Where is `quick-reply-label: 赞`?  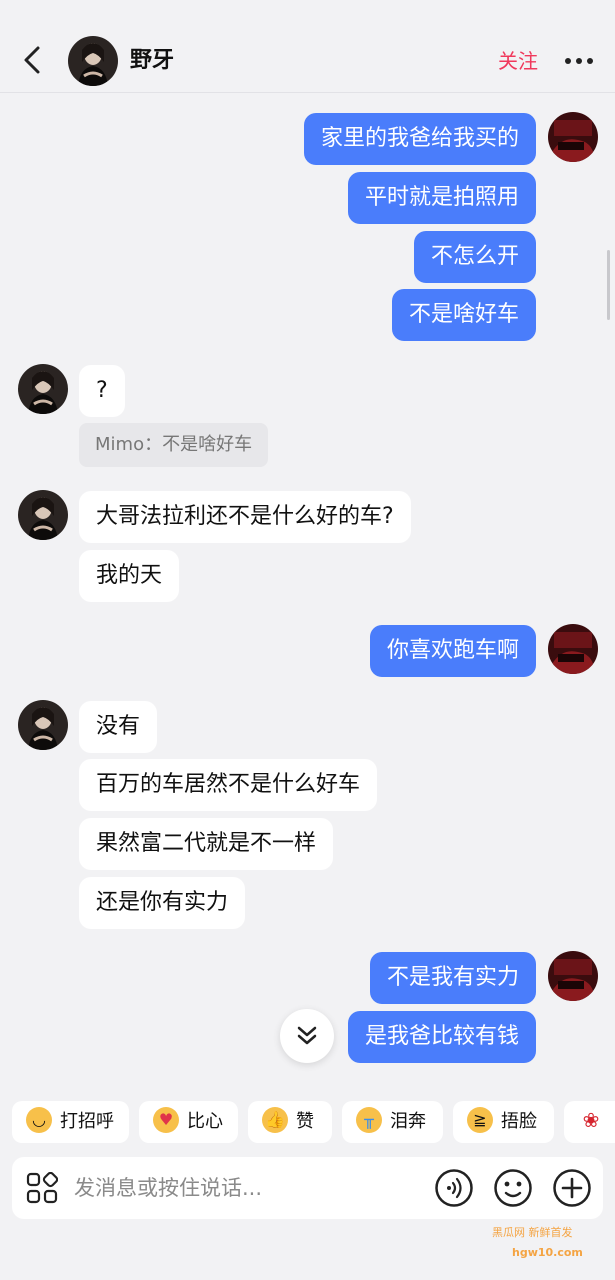
quick-reply-label: 赞 is located at coordinates (305, 1121).